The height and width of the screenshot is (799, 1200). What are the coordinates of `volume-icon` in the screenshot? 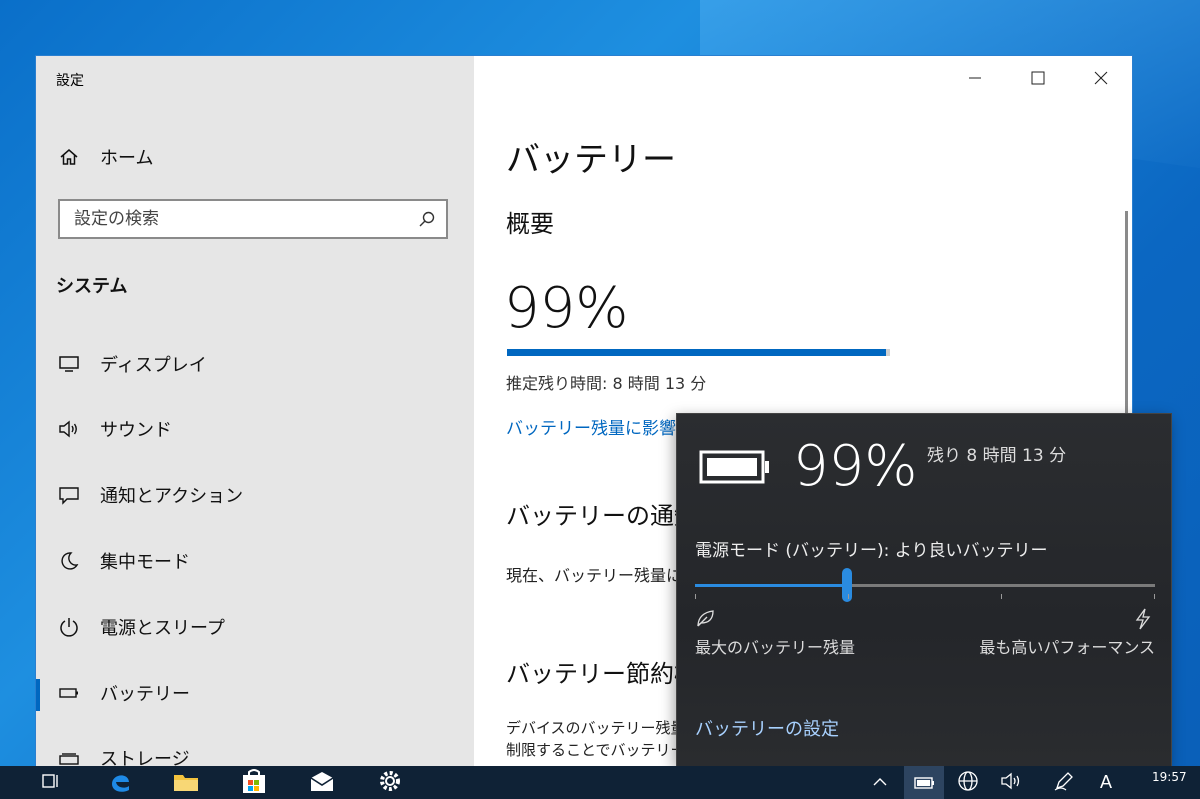 It's located at (1012, 783).